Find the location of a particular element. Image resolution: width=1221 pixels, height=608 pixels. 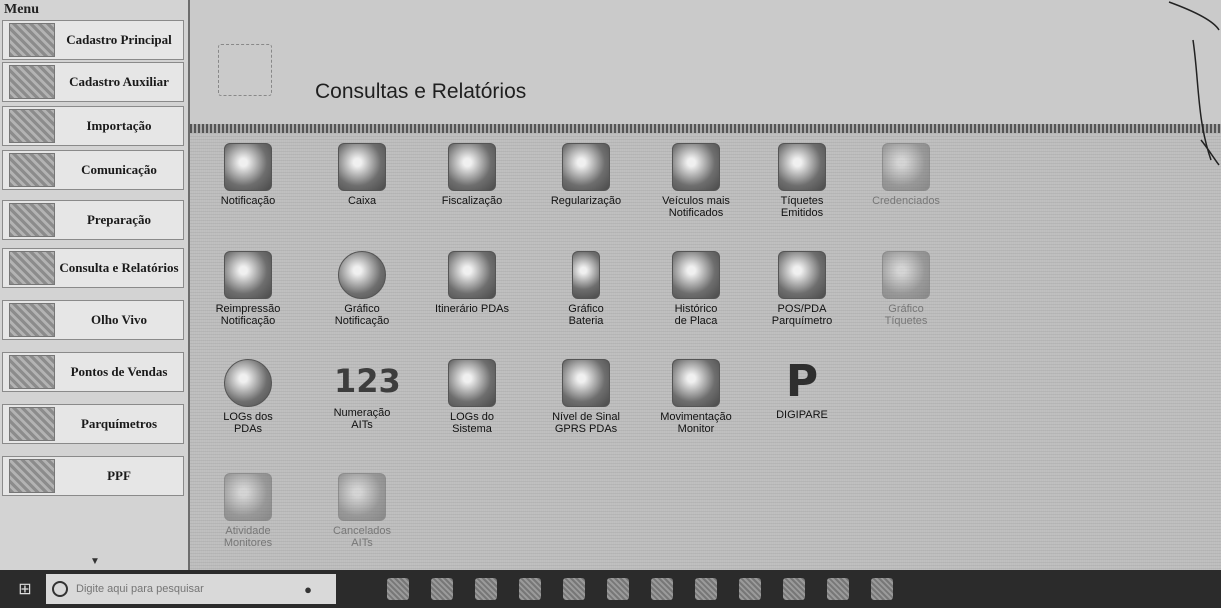

map-route-icon is located at coordinates (472, 275).